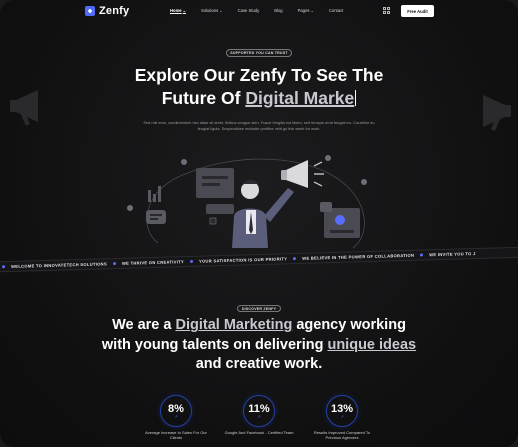  Describe the element at coordinates (153, 262) in the screenshot. I see `ticker-item: WE THRIVE ON CREATIVITY` at that location.